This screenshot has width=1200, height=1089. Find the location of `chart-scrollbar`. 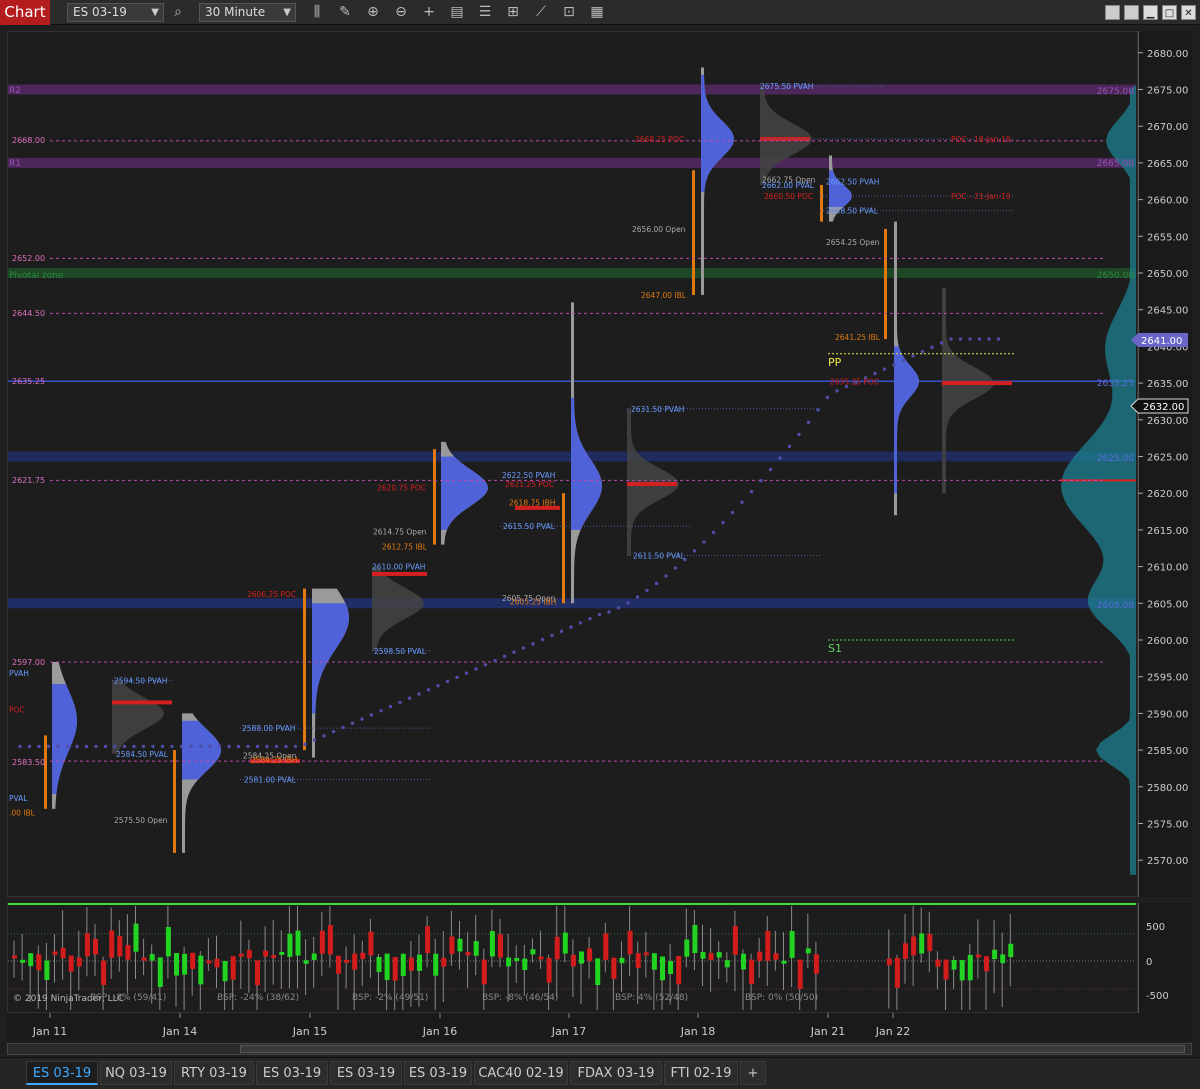

chart-scrollbar is located at coordinates (599, 1049).